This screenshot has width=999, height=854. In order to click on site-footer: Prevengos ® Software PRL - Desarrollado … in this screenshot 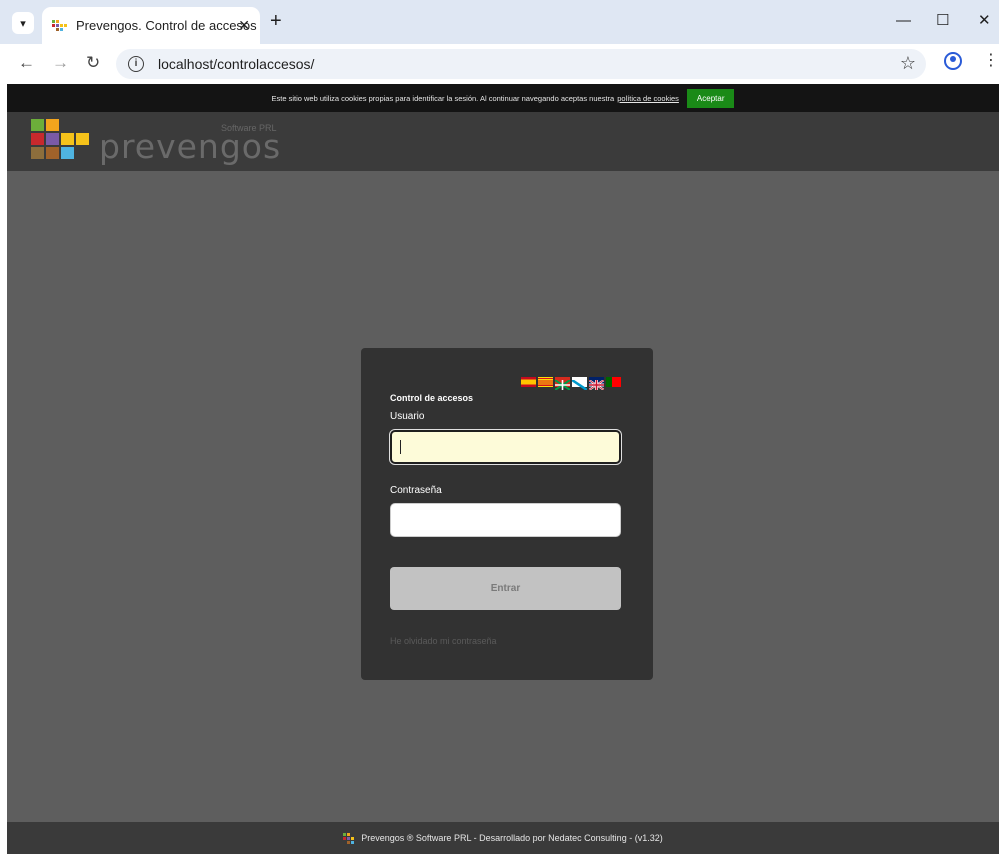, I will do `click(503, 838)`.